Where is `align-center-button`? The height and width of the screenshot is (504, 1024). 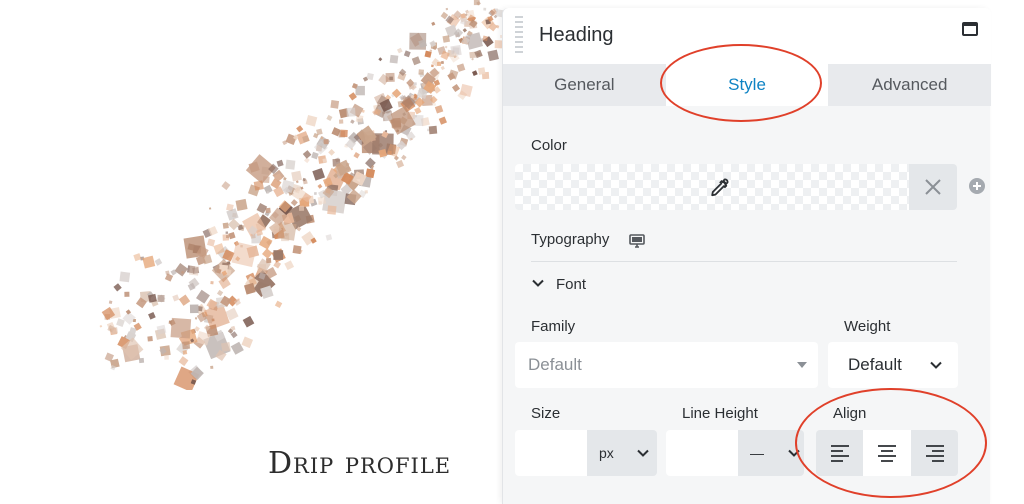 align-center-button is located at coordinates (887, 453).